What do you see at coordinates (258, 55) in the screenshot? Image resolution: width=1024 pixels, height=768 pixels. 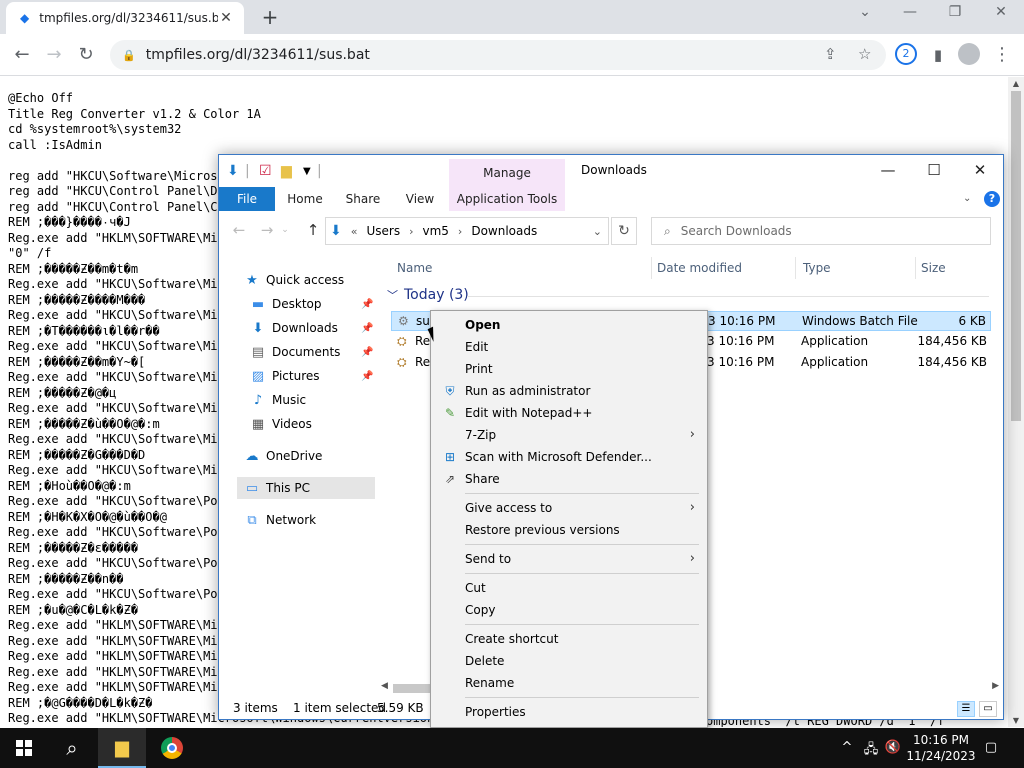 I see `url-text: tmpfiles.org/dl/3234611/sus.bat` at bounding box center [258, 55].